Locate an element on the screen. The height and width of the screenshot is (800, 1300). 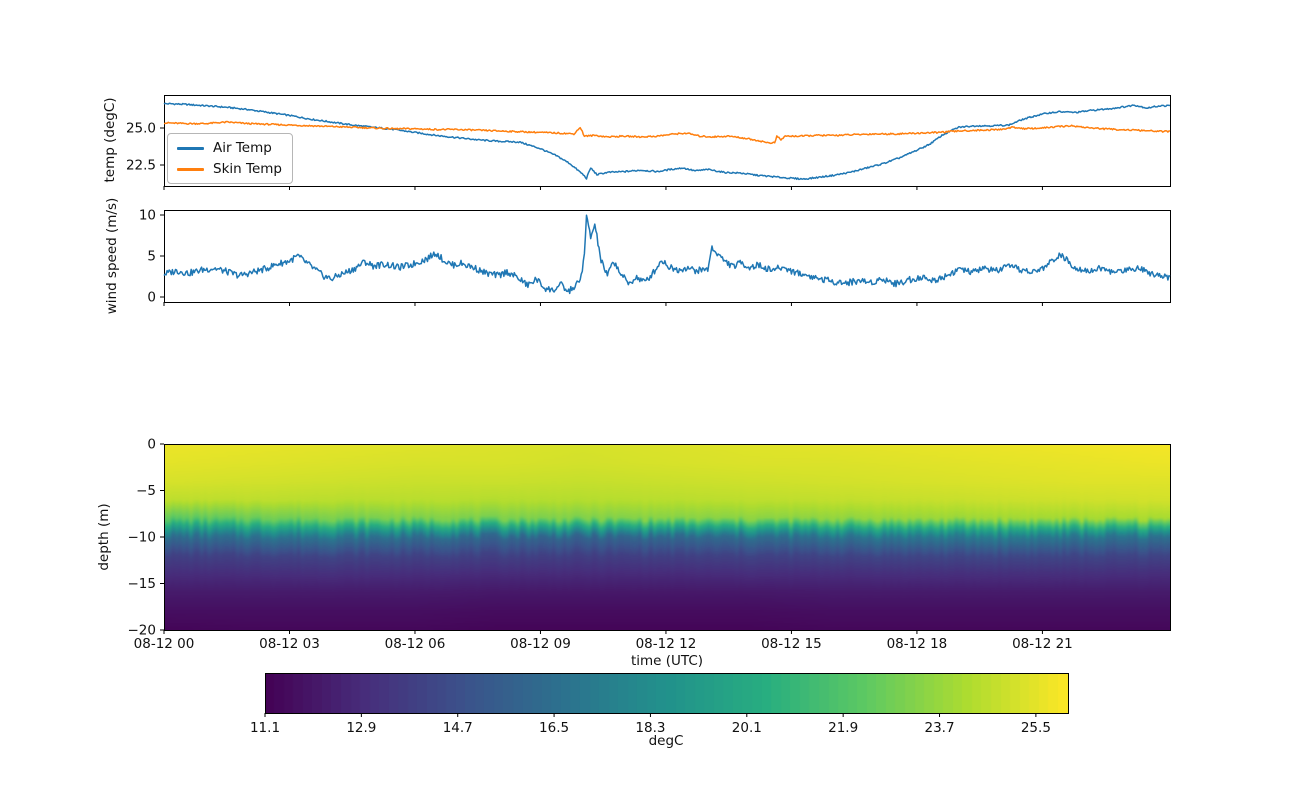
x-tick-label: 08-12 15 is located at coordinates (791, 644).